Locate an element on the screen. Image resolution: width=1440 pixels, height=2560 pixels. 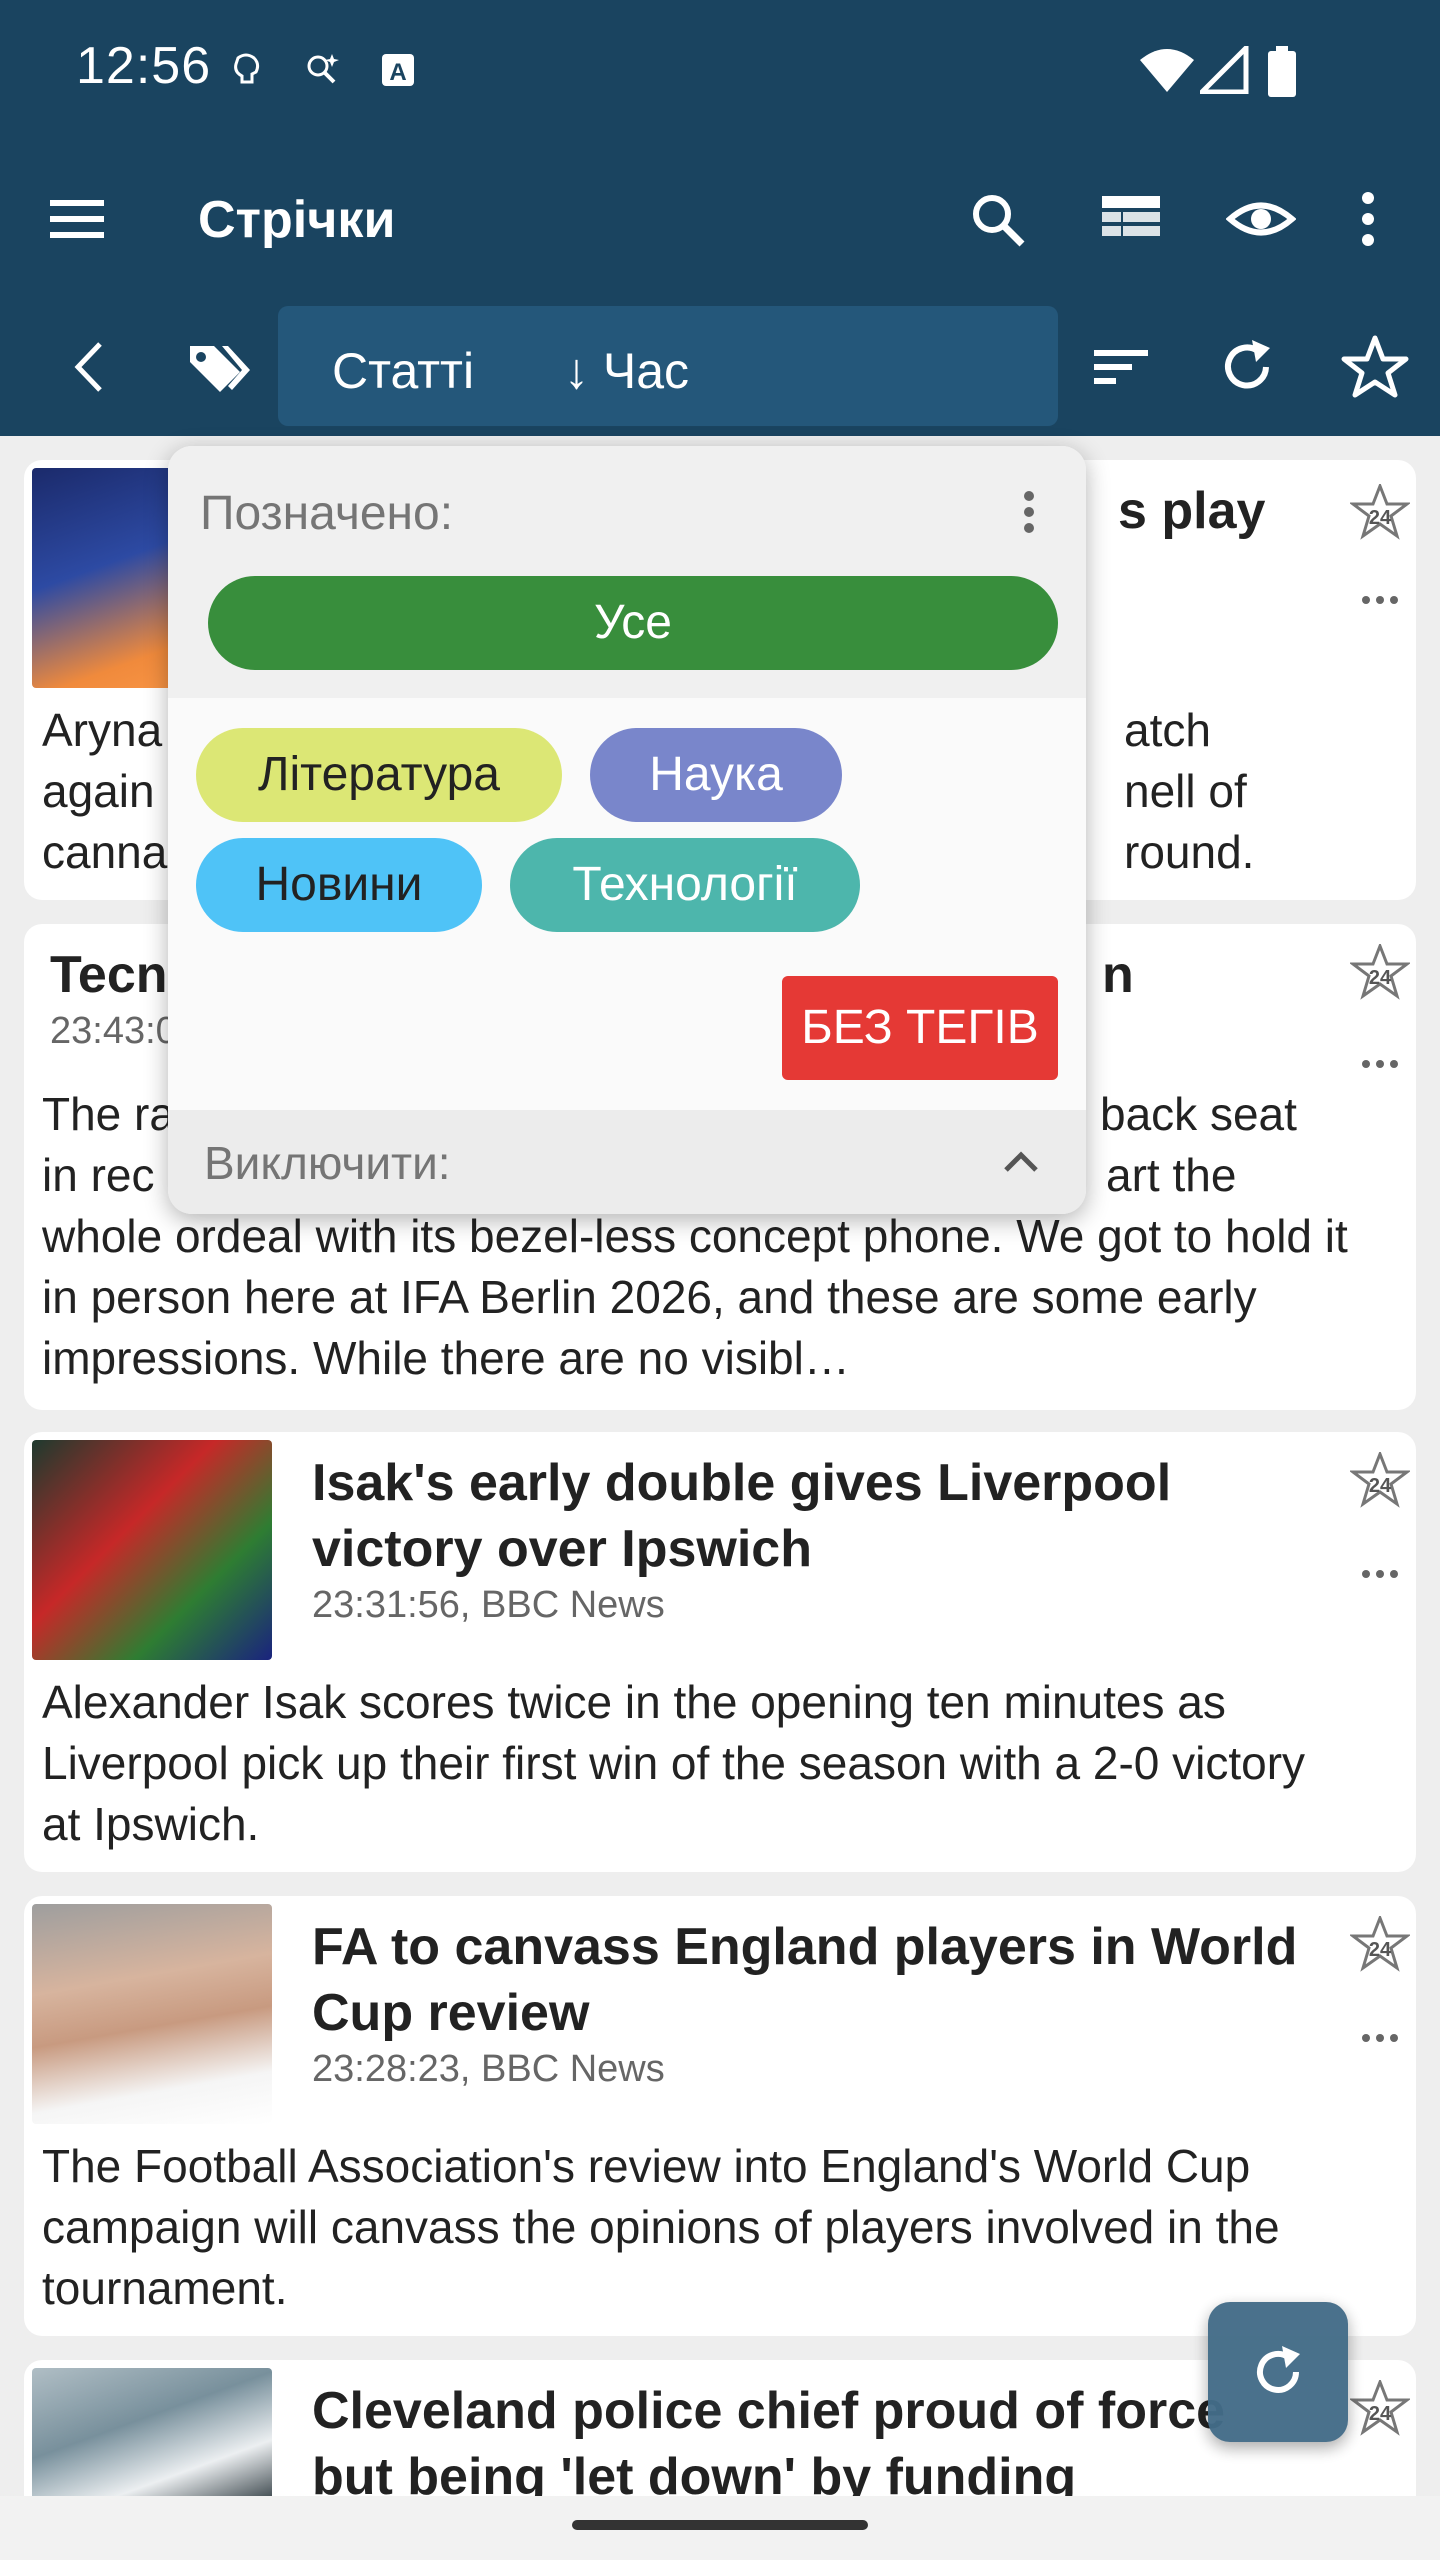
tag-chip-literature: Література is located at coordinates (379, 775).